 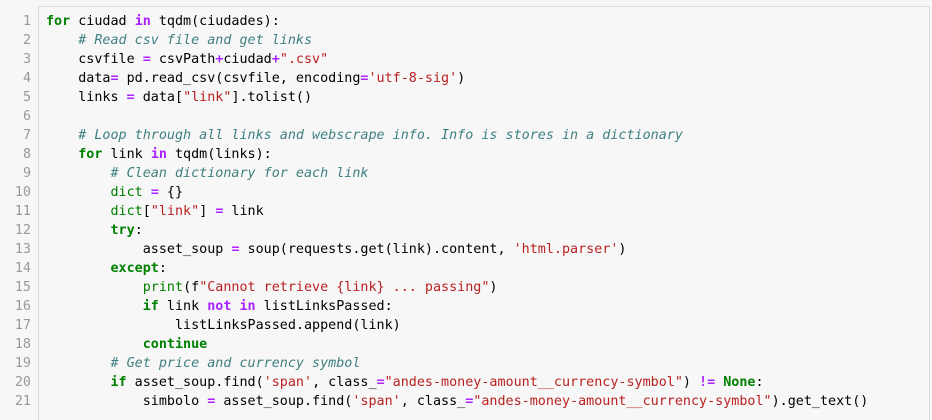 I want to click on line-number: 11, so click(x=22, y=211).